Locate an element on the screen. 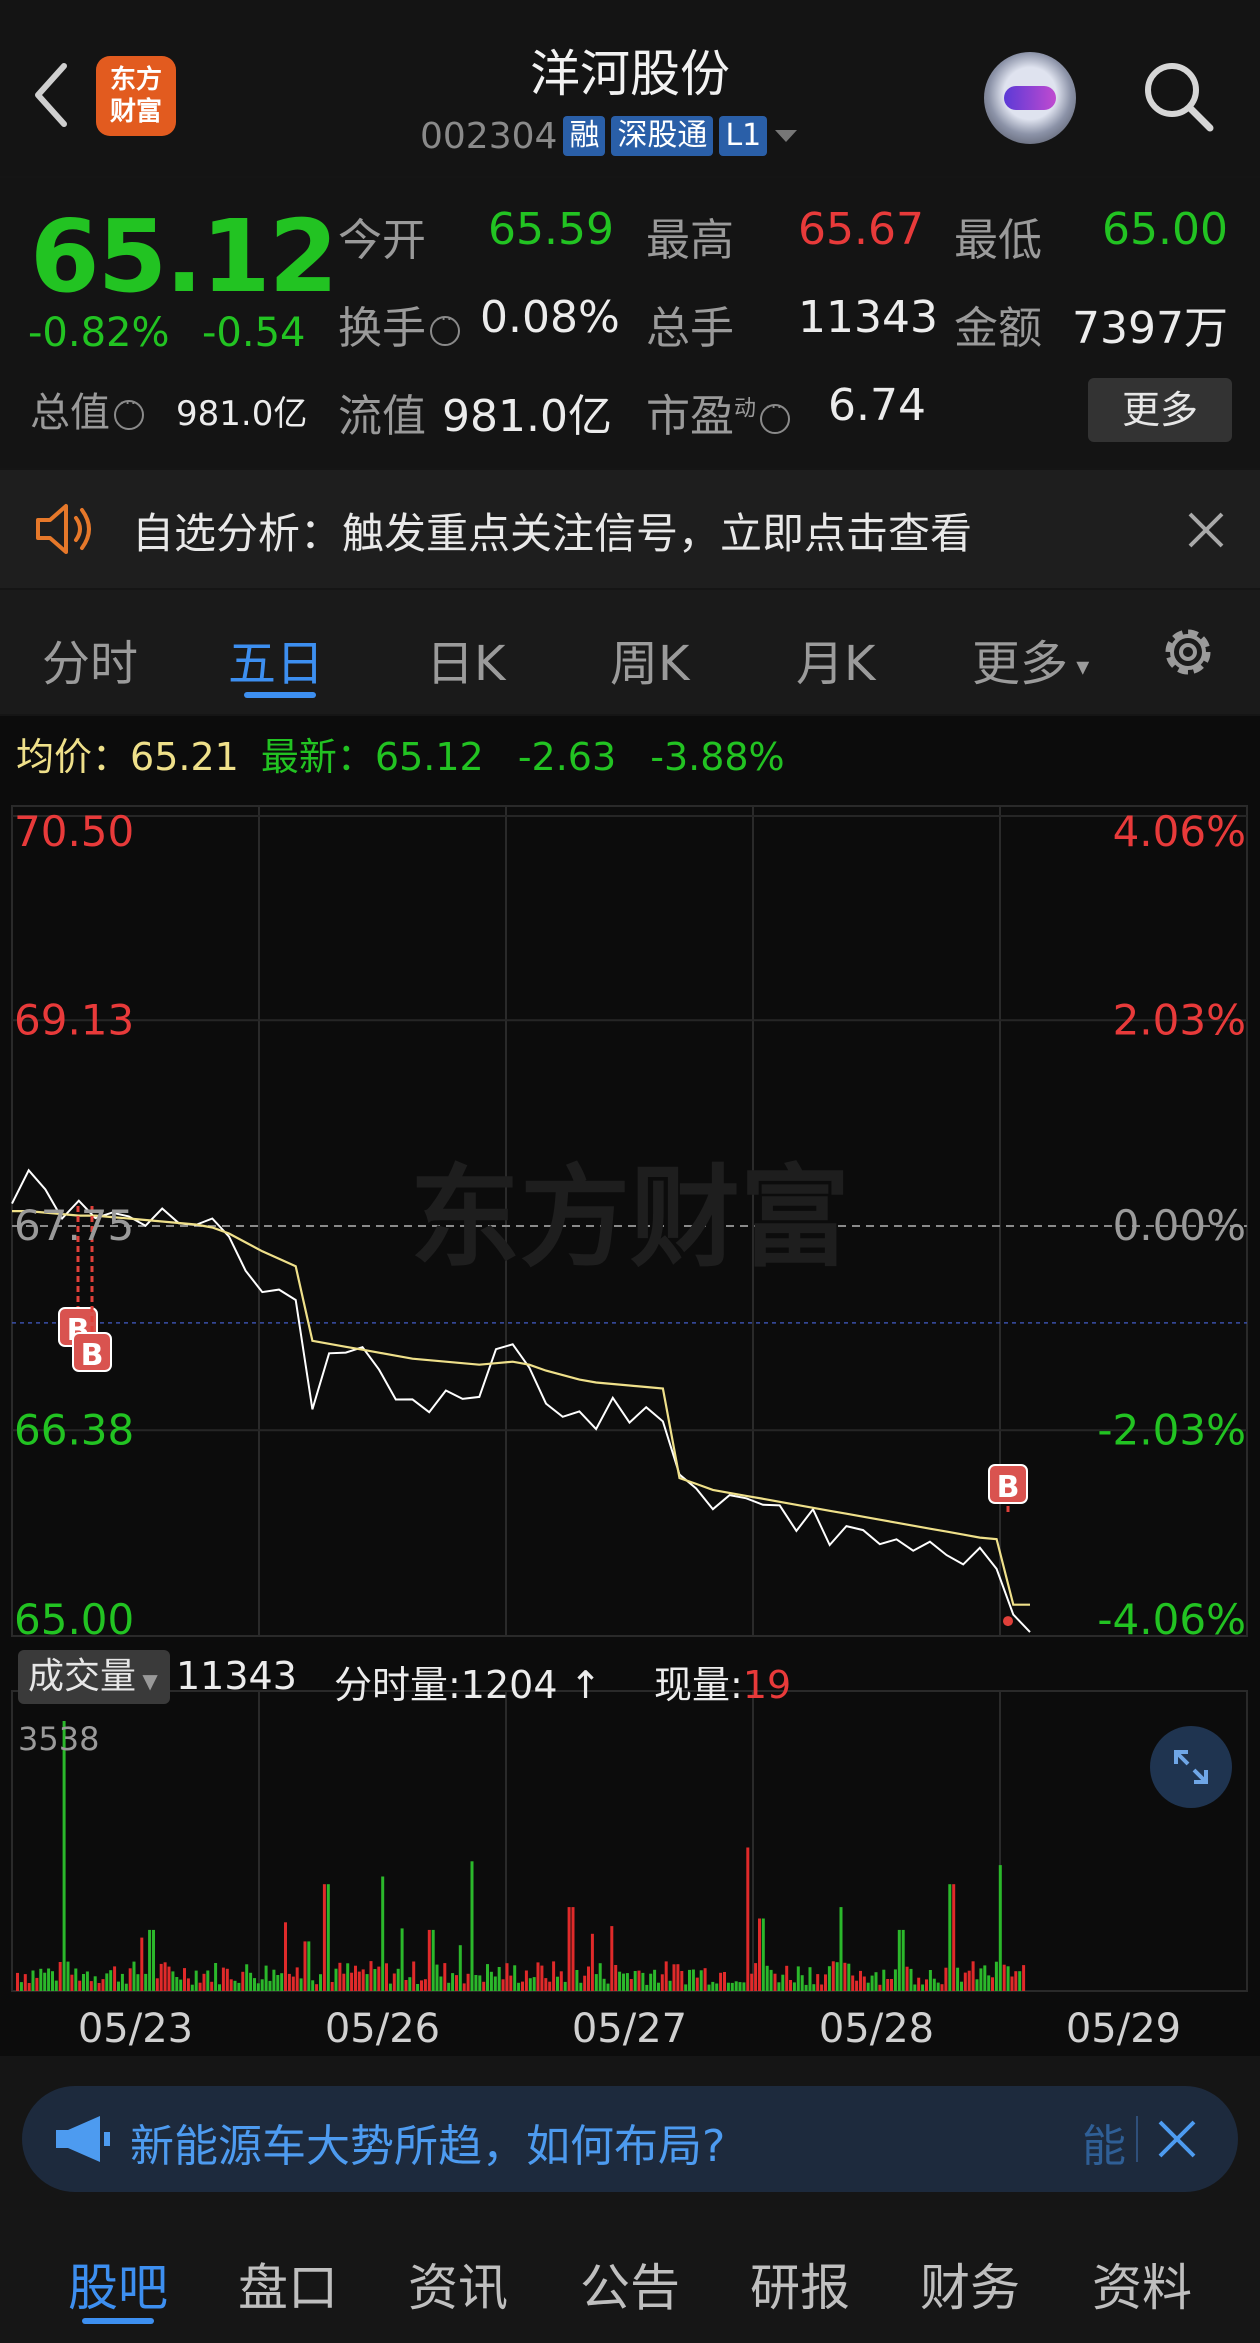 This screenshot has height=2343, width=1260. x-axis-date-label: 05/28 is located at coordinates (876, 2029).